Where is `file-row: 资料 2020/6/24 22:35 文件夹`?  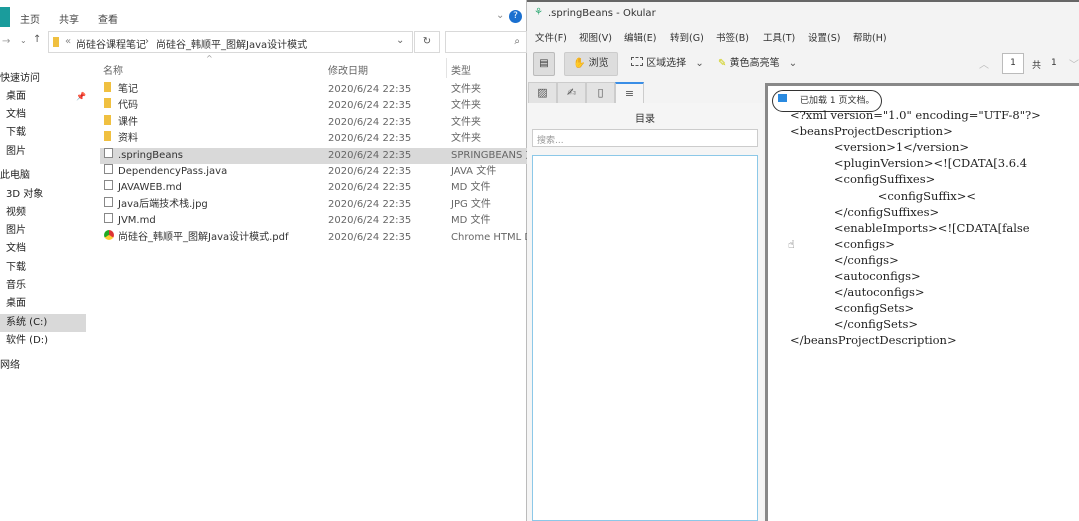
file-row: 资料 2020/6/24 22:35 文件夹 is located at coordinates (313, 139).